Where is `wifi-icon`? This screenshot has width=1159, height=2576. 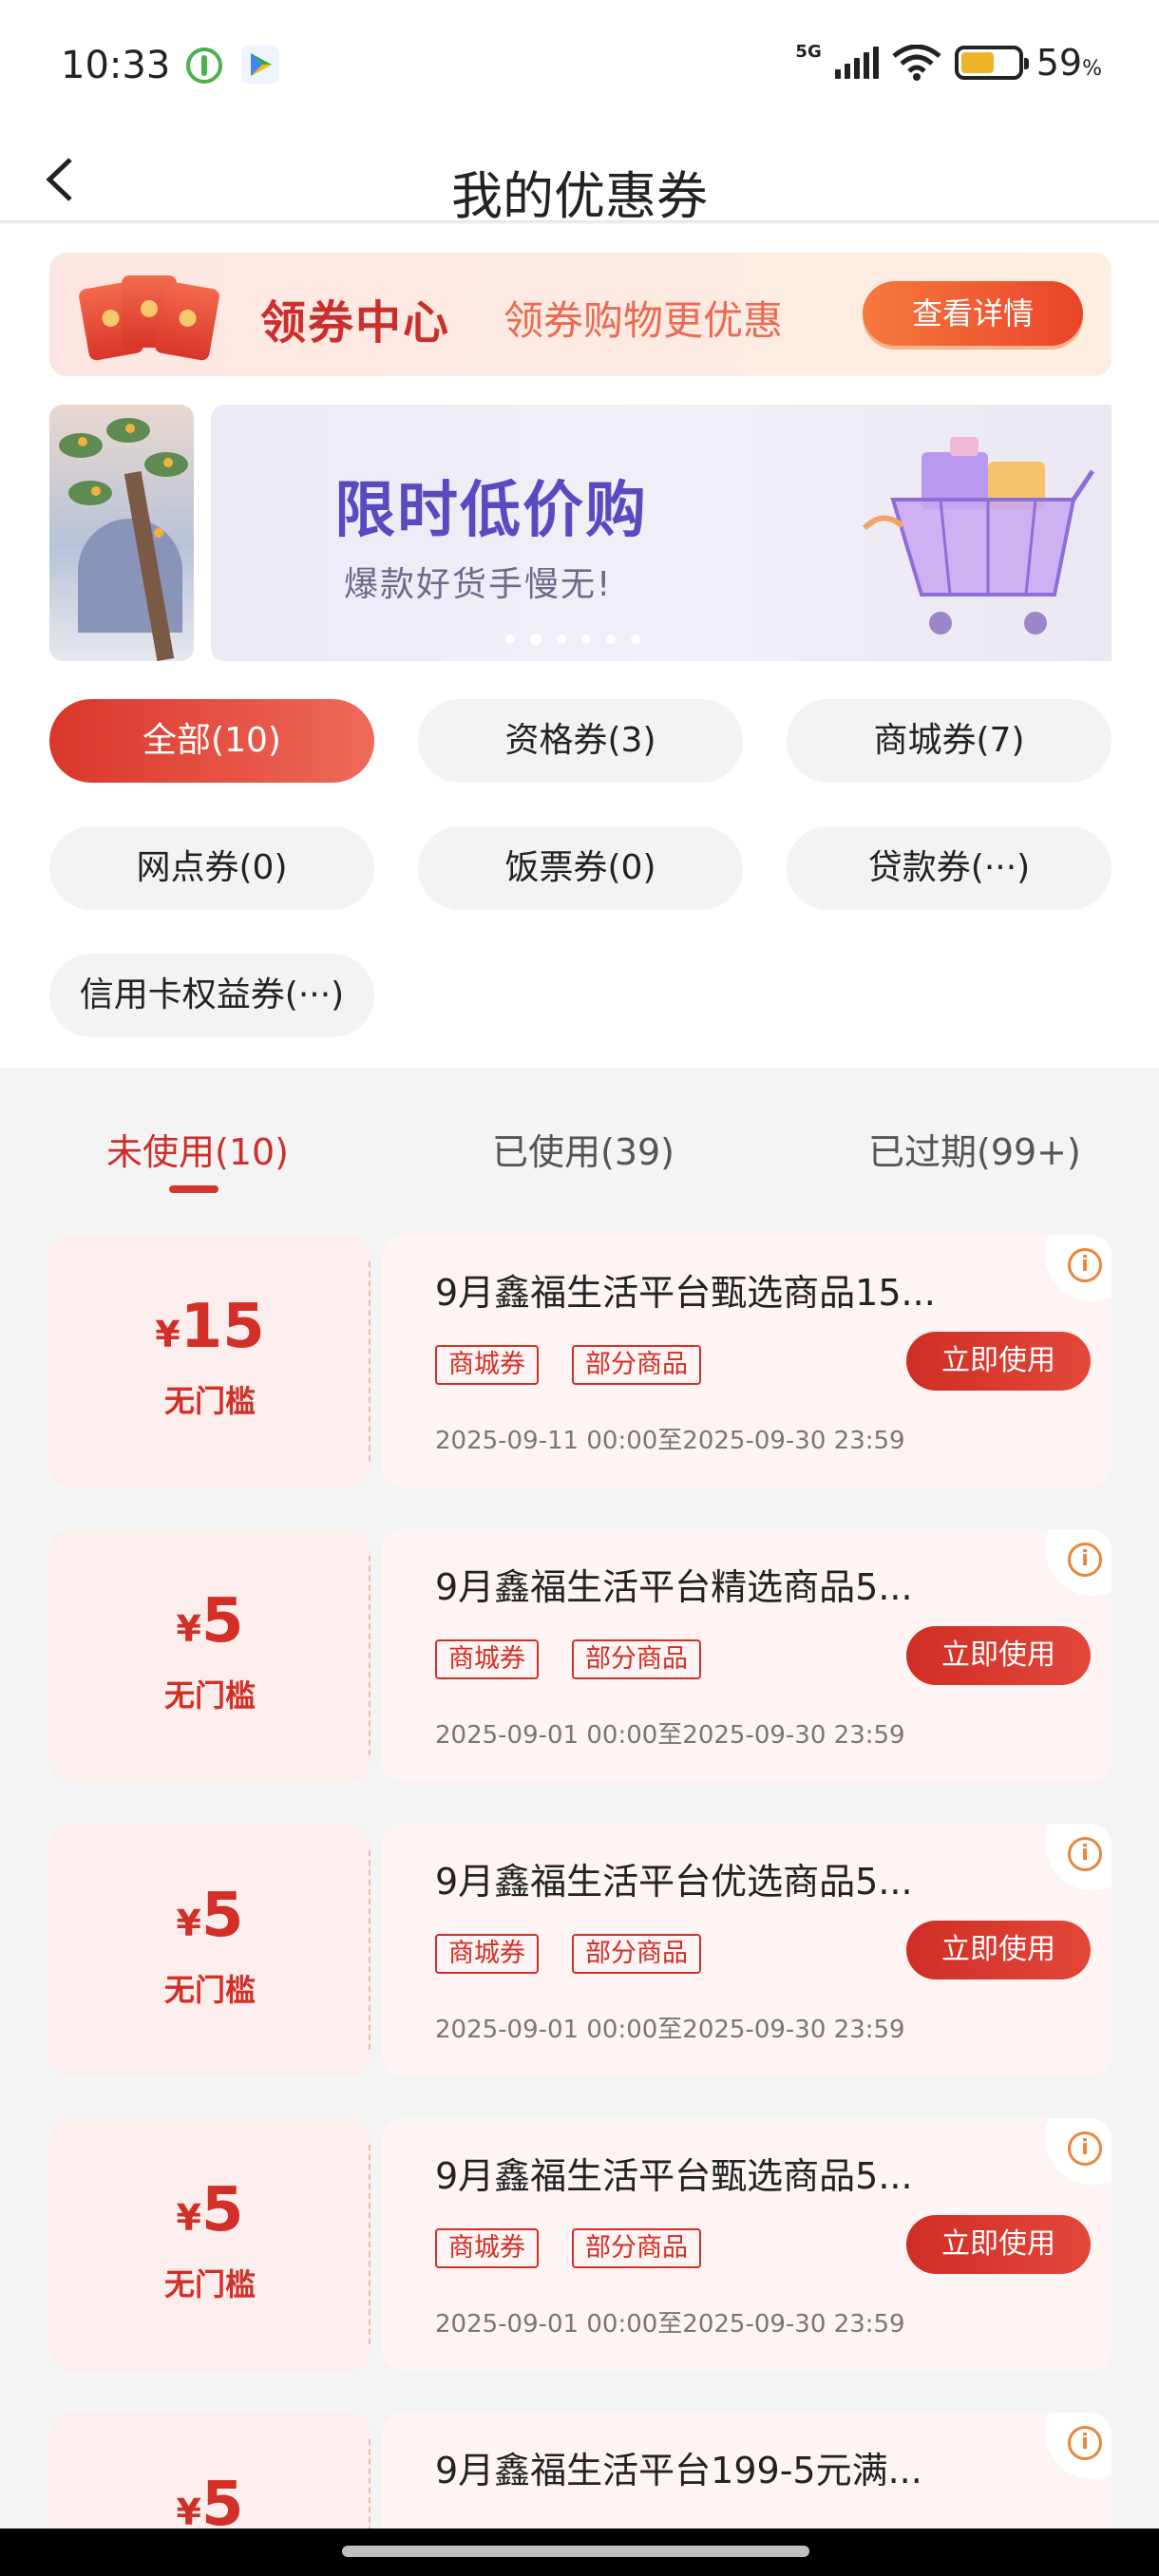 wifi-icon is located at coordinates (916, 63).